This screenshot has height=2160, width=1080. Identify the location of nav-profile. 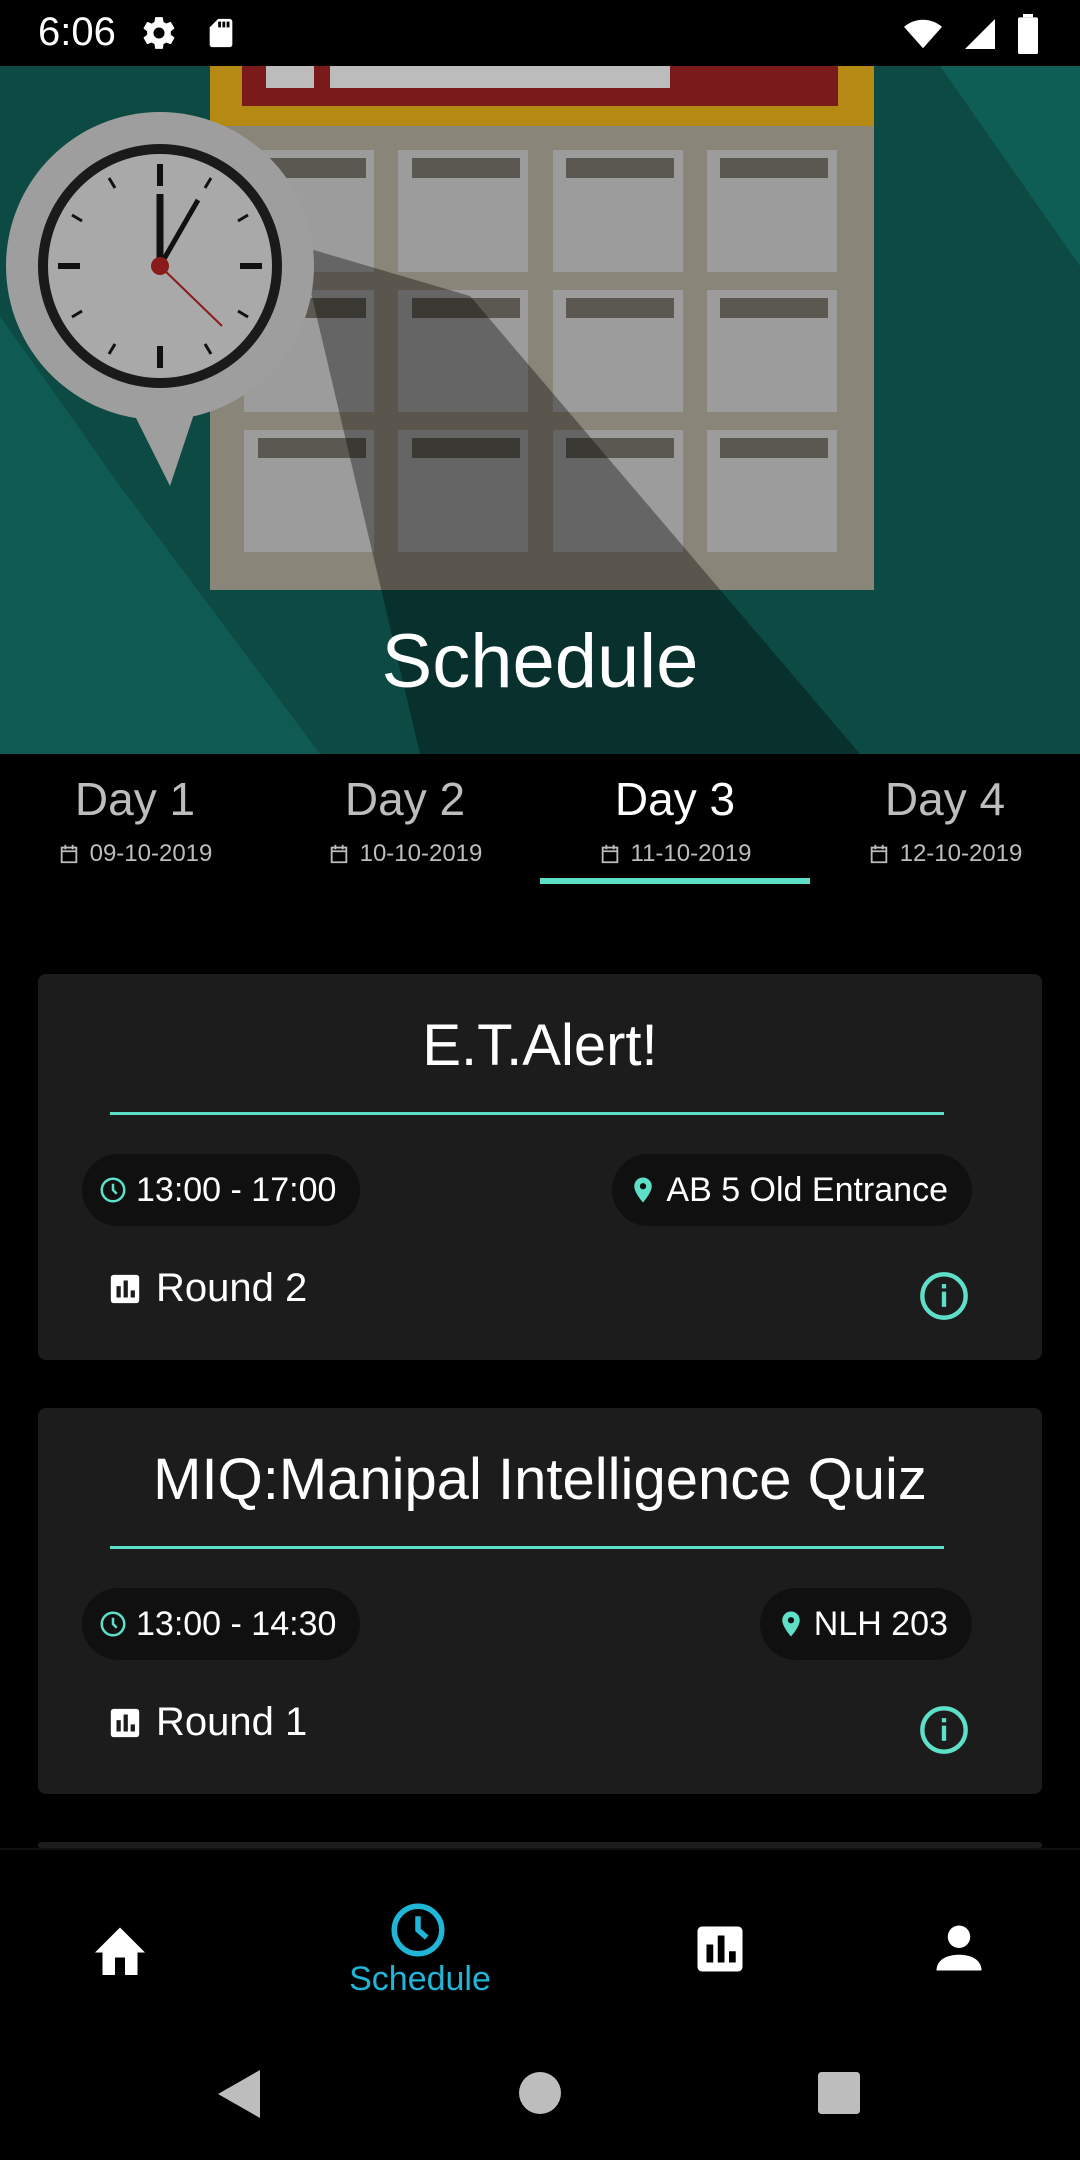
(952, 1925).